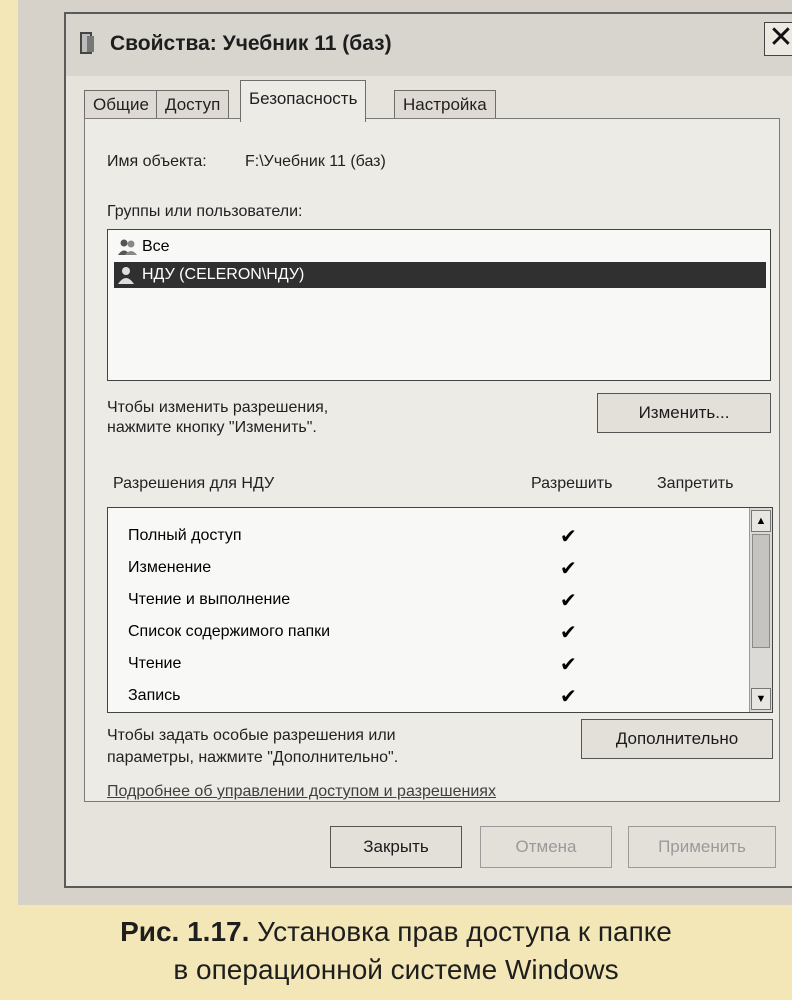  Describe the element at coordinates (303, 101) in the screenshot. I see `tab-security: Безопасность` at that location.